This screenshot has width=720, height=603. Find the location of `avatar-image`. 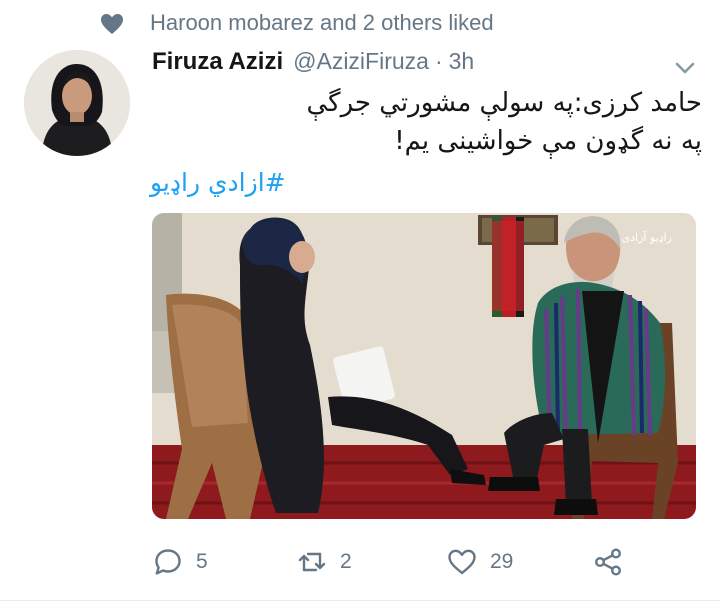

avatar-image is located at coordinates (77, 103).